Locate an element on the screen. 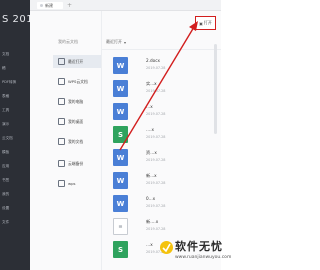  file-row: ≡ 新….x 2019.07.28 is located at coordinates (162, 227).